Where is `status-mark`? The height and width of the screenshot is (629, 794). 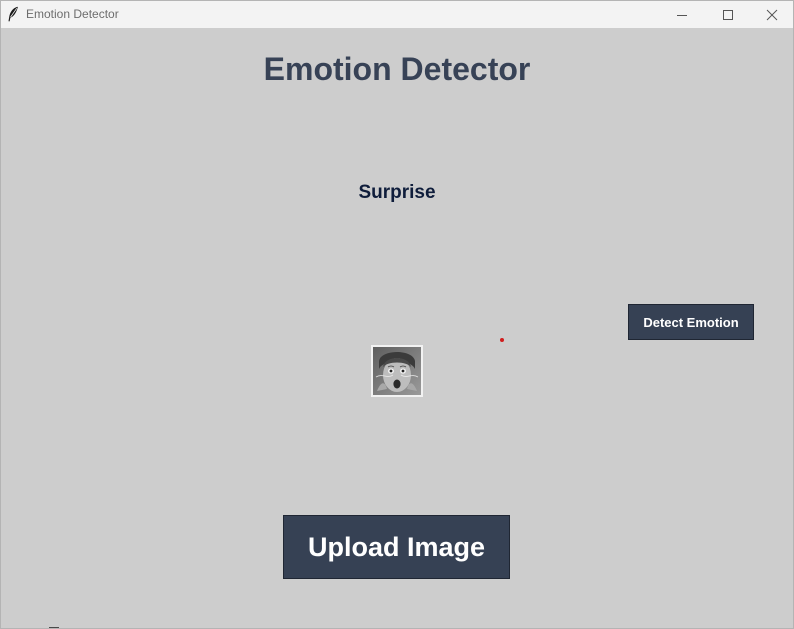 status-mark is located at coordinates (54, 627).